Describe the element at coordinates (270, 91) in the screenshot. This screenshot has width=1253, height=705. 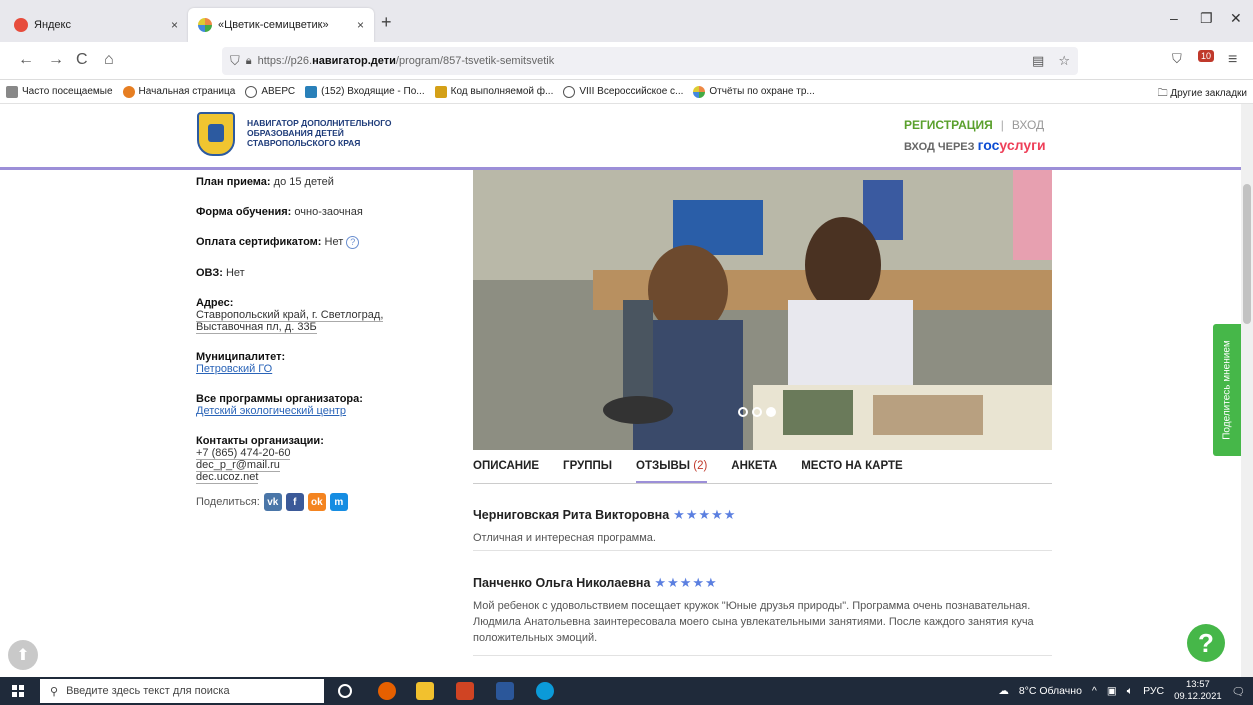
I see `bookmark-item: АВЕРС` at that location.